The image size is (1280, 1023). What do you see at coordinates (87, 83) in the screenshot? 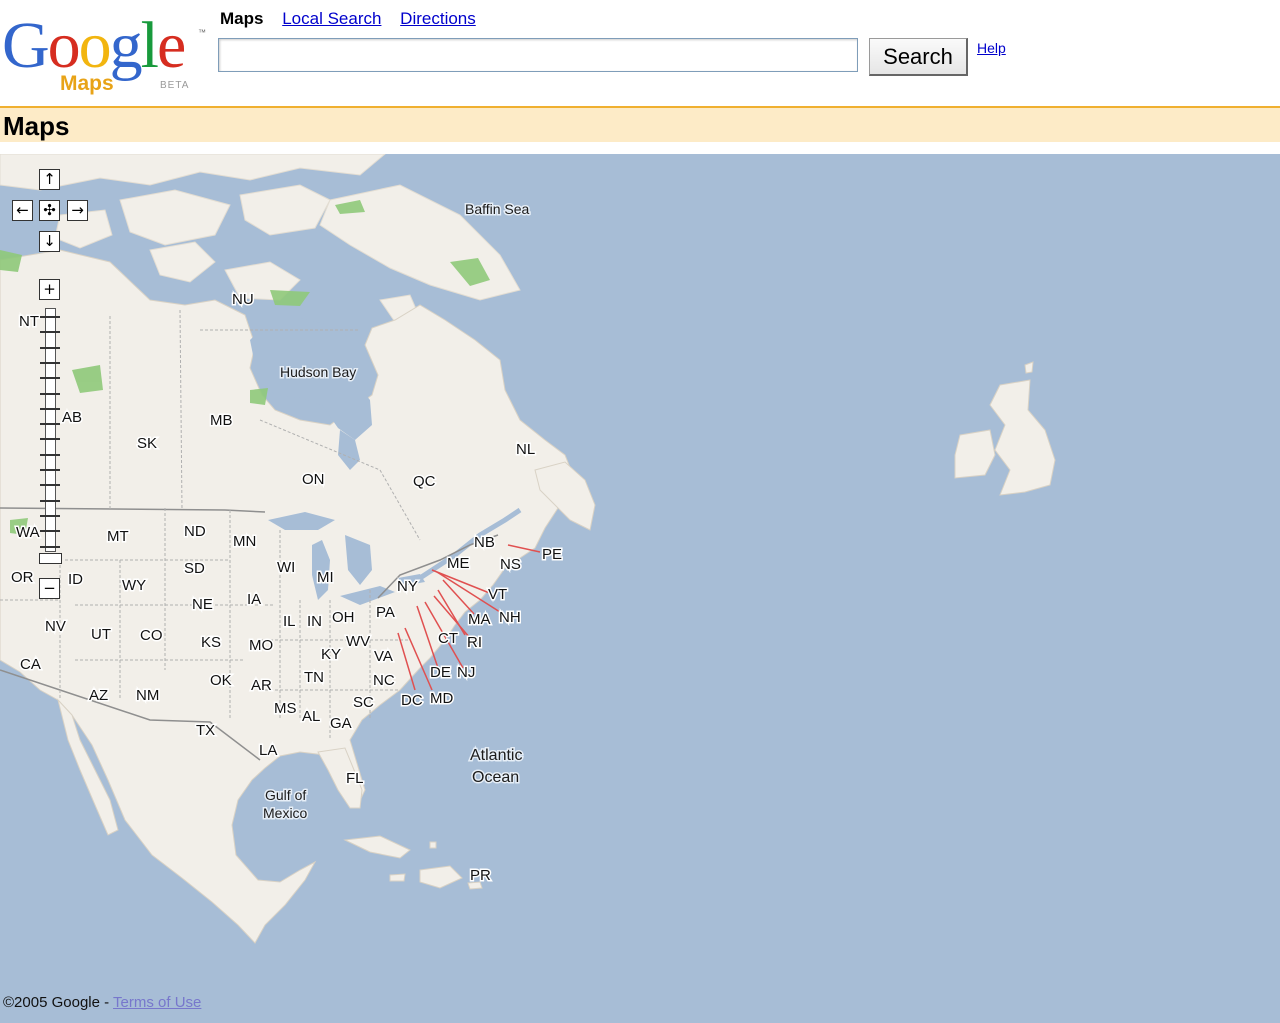
I see `logo-product-name: Maps` at bounding box center [87, 83].